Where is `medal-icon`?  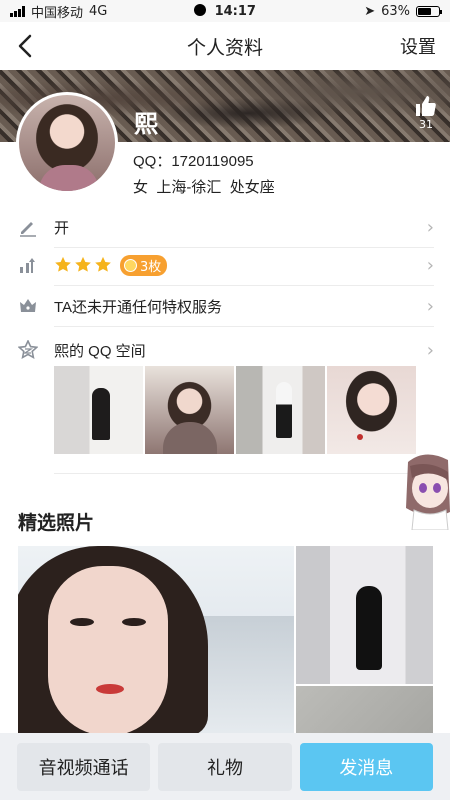
medal-icon is located at coordinates (130, 265).